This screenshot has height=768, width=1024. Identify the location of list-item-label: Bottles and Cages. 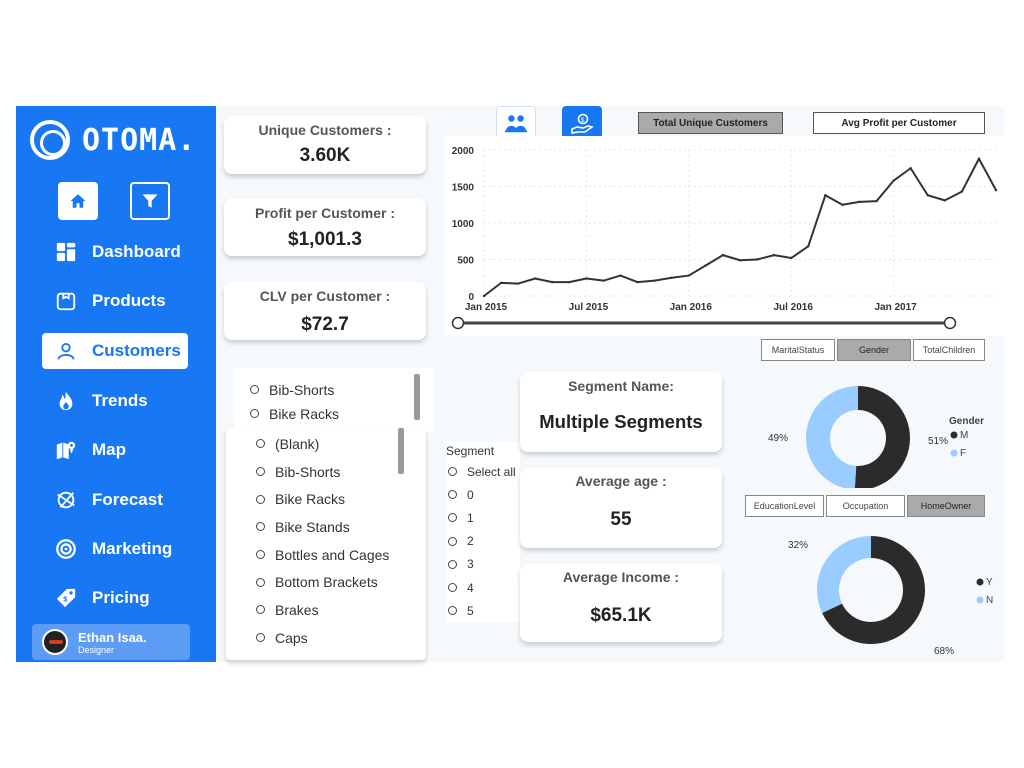
(332, 554).